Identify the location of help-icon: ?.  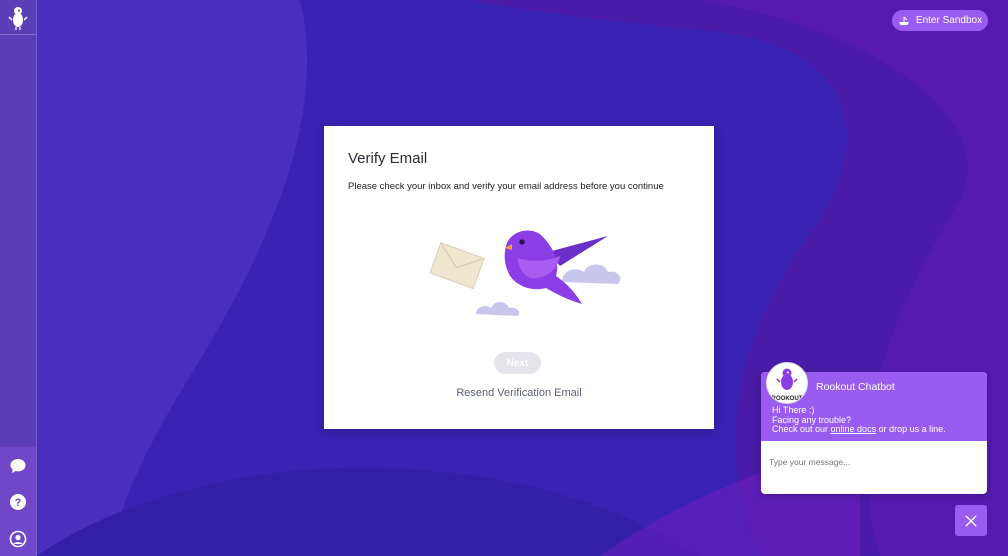
(18, 502).